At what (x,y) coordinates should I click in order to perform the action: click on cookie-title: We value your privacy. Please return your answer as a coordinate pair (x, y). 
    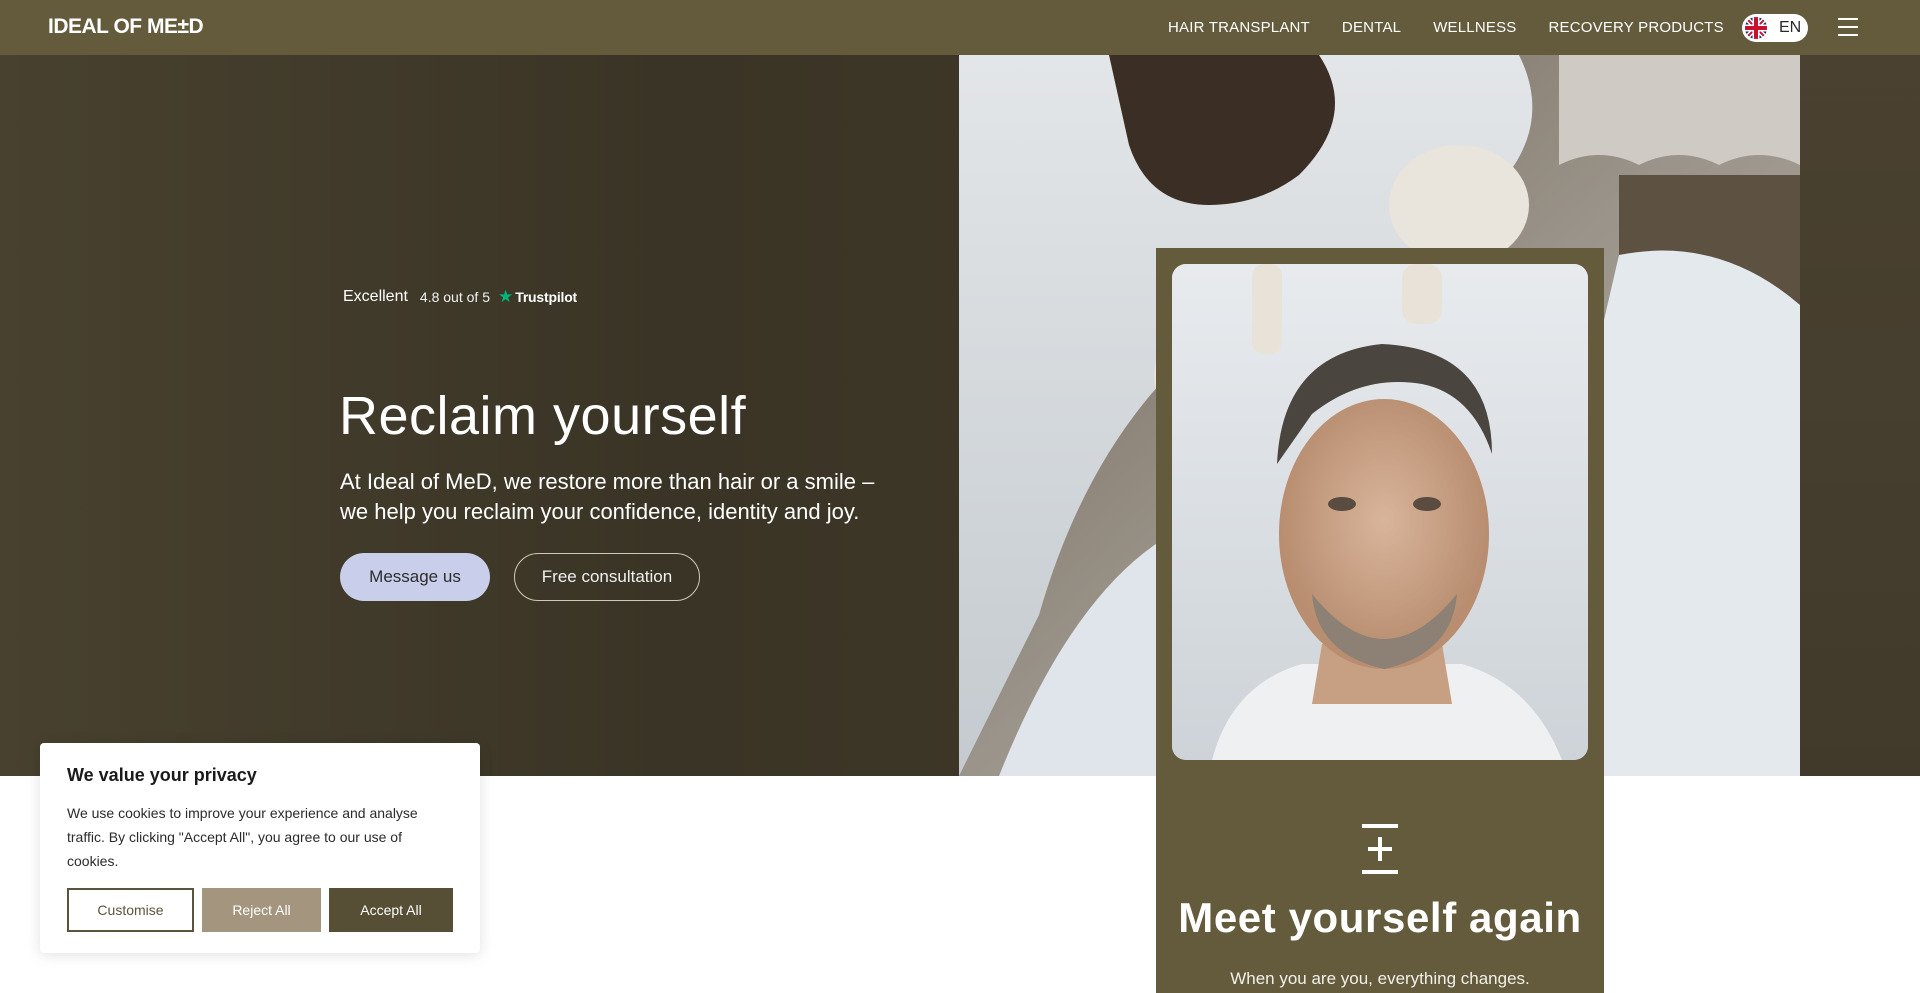
    Looking at the image, I should click on (162, 775).